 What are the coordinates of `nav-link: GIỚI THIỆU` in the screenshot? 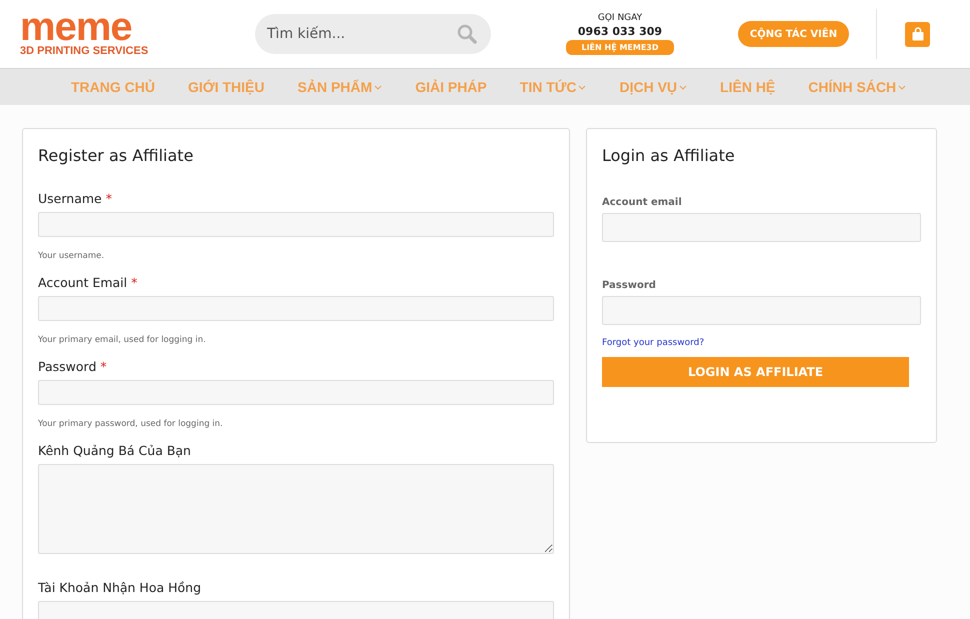 It's located at (226, 87).